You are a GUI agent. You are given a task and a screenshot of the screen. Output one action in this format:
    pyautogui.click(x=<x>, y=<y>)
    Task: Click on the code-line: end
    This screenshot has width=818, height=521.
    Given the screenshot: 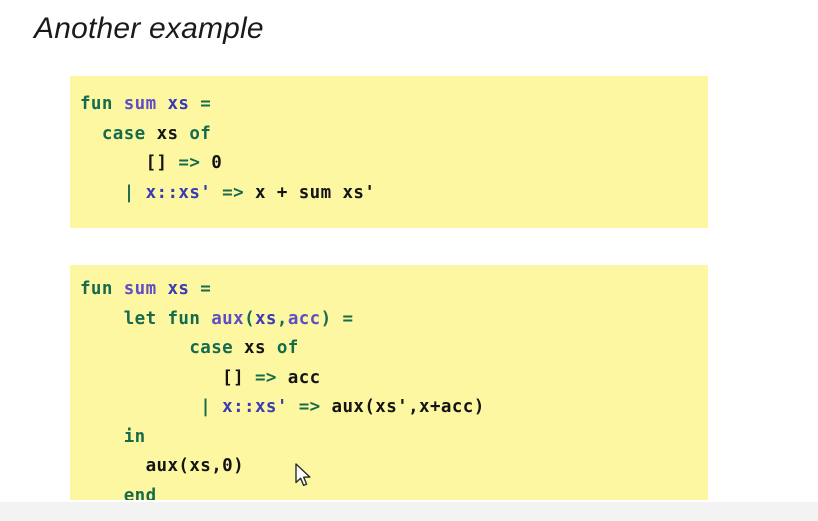 What is the action you would take?
    pyautogui.click(x=394, y=491)
    